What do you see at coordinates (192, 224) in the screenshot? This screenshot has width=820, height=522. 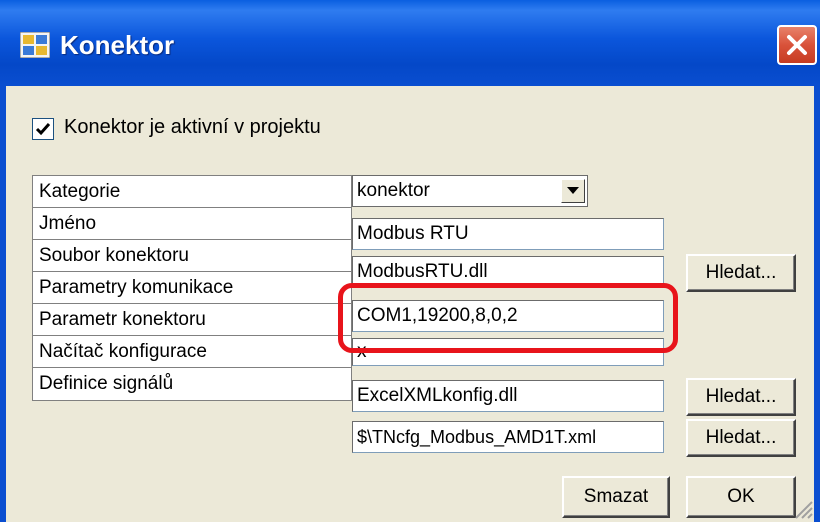 I see `label-jmeno: Jméno` at bounding box center [192, 224].